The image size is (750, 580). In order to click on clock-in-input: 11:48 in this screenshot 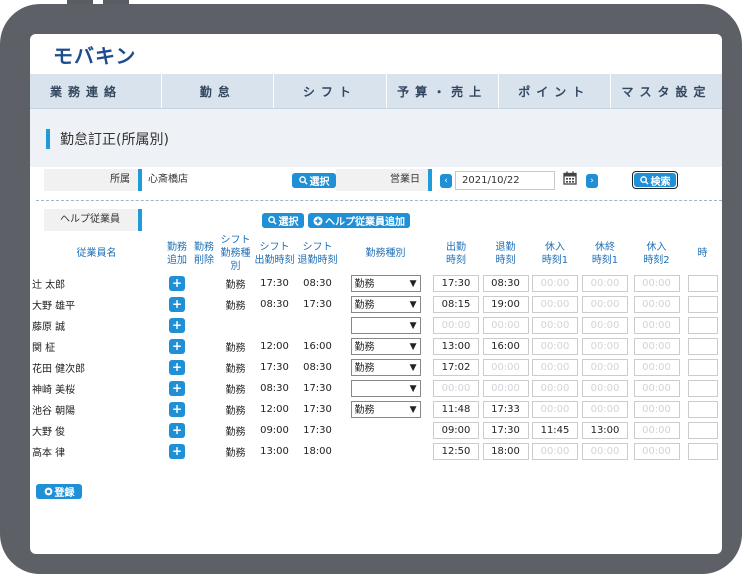, I will do `click(456, 409)`.